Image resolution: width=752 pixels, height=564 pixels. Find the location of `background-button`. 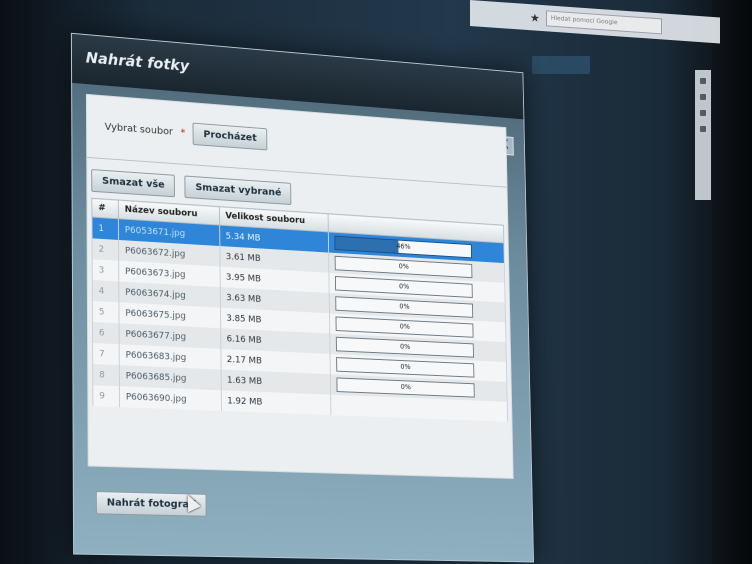

background-button is located at coordinates (561, 65).